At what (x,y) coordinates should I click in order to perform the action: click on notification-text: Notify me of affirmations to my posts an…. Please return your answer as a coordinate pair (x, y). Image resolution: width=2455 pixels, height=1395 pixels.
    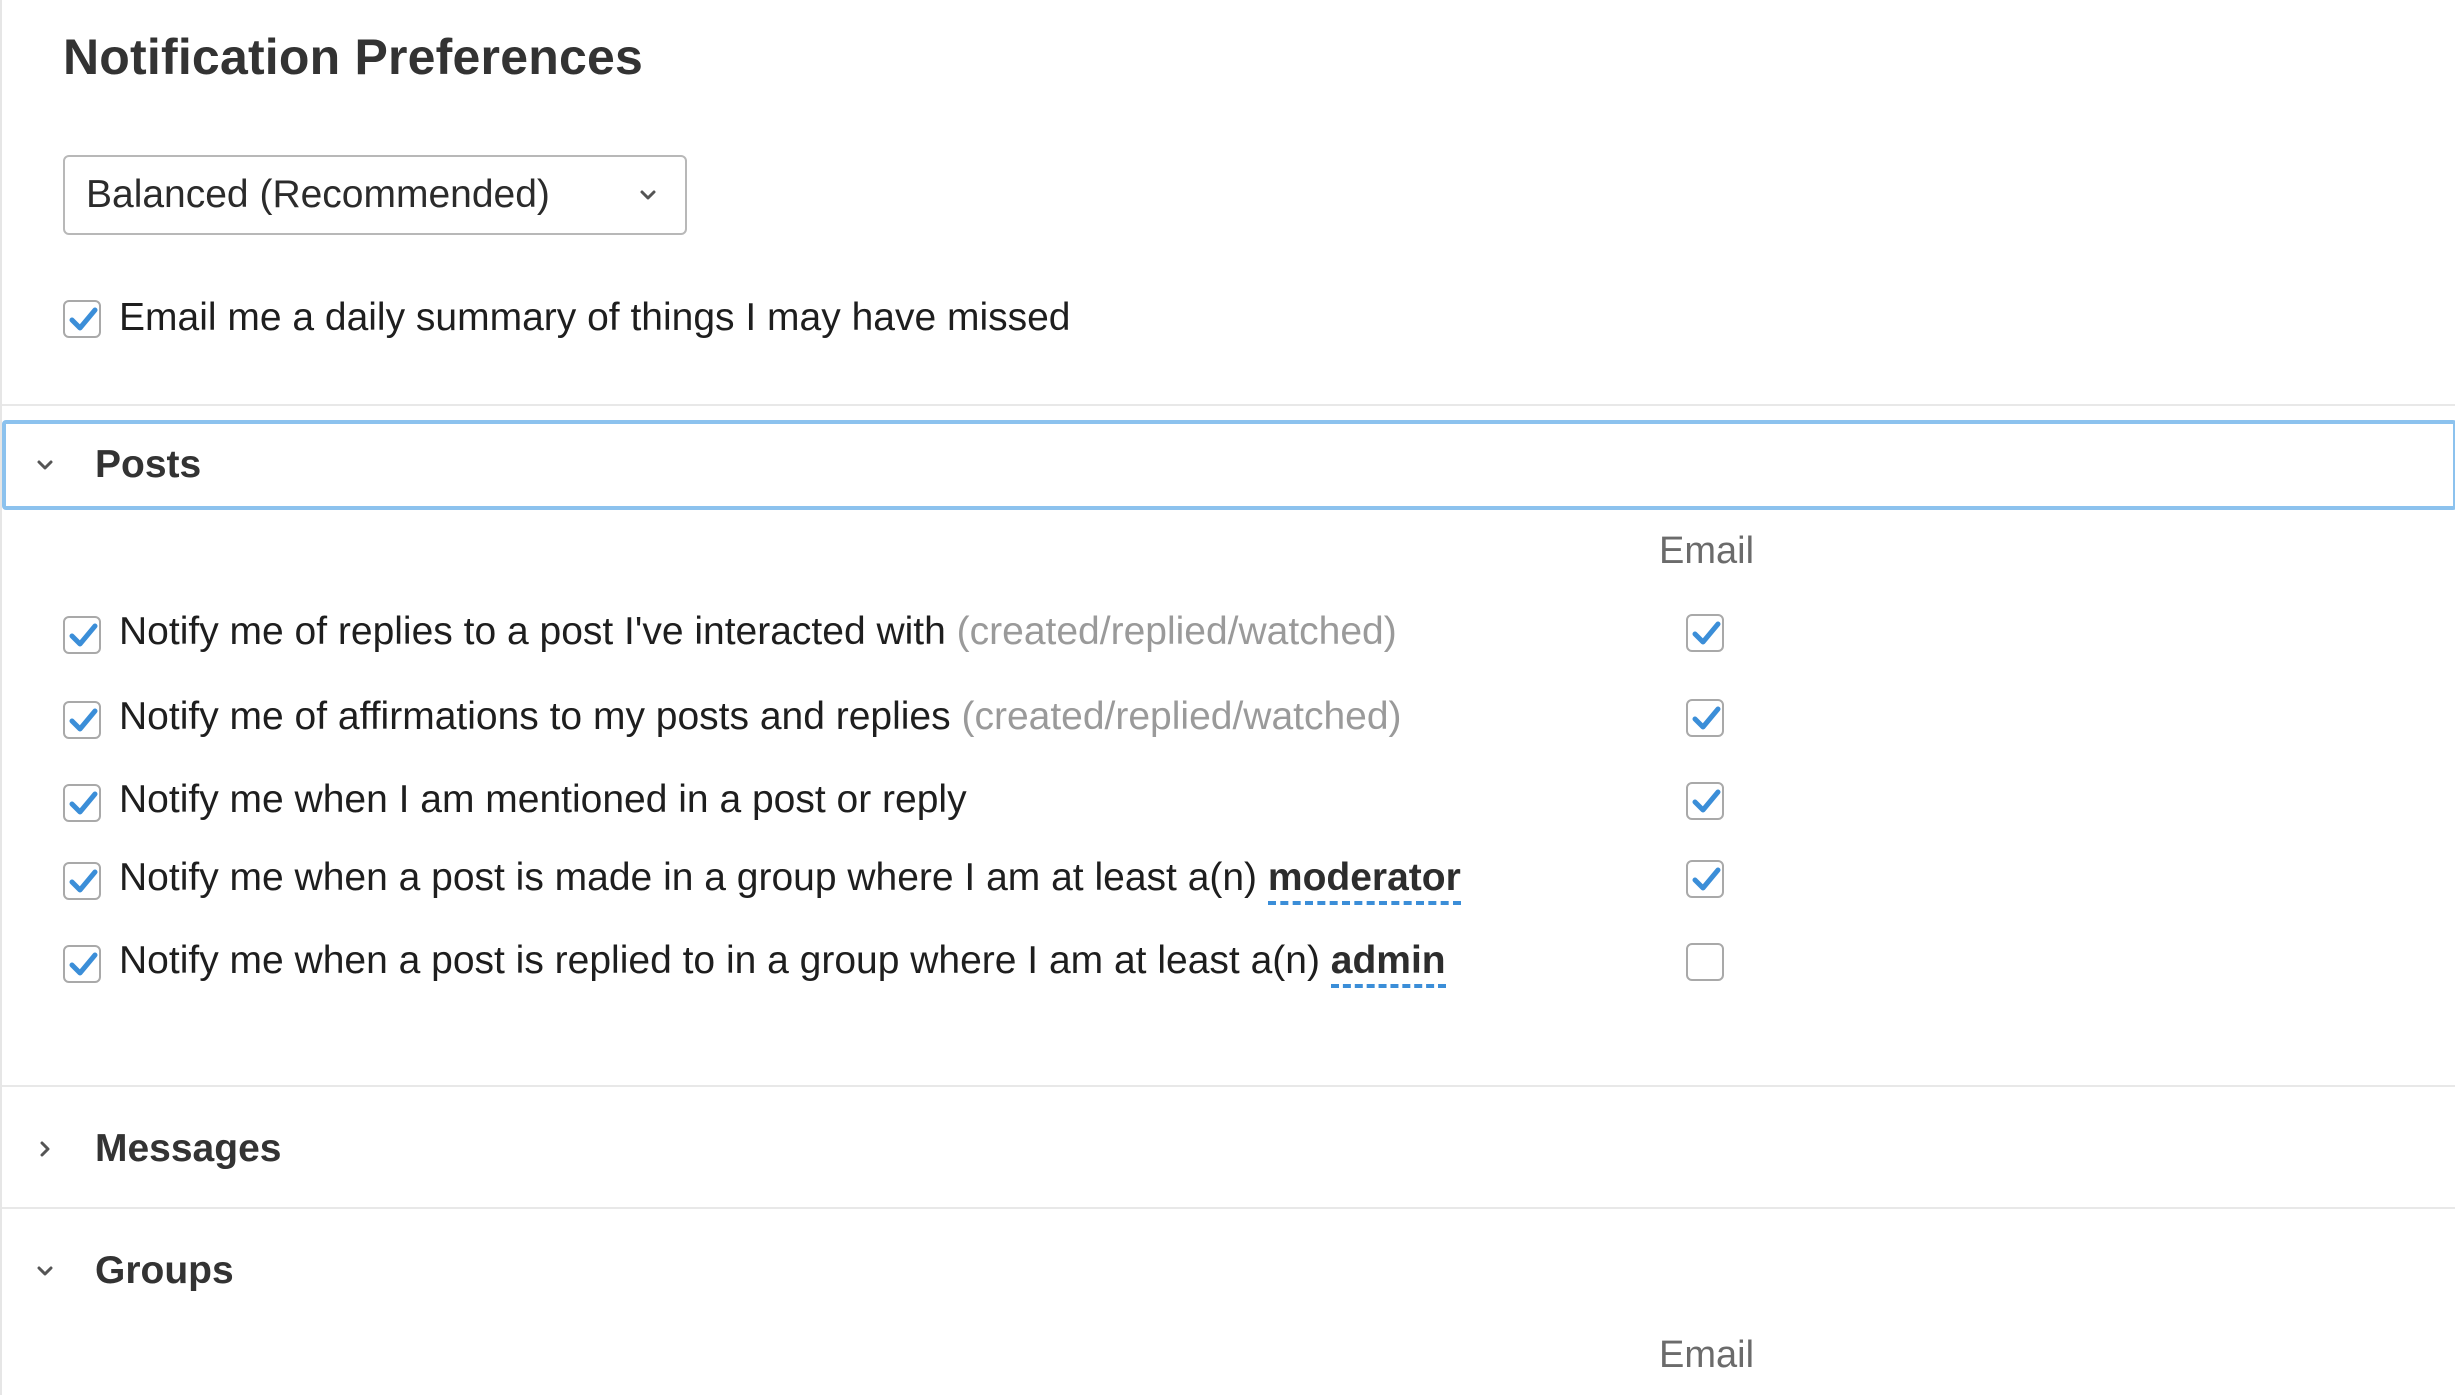
    Looking at the image, I should click on (540, 716).